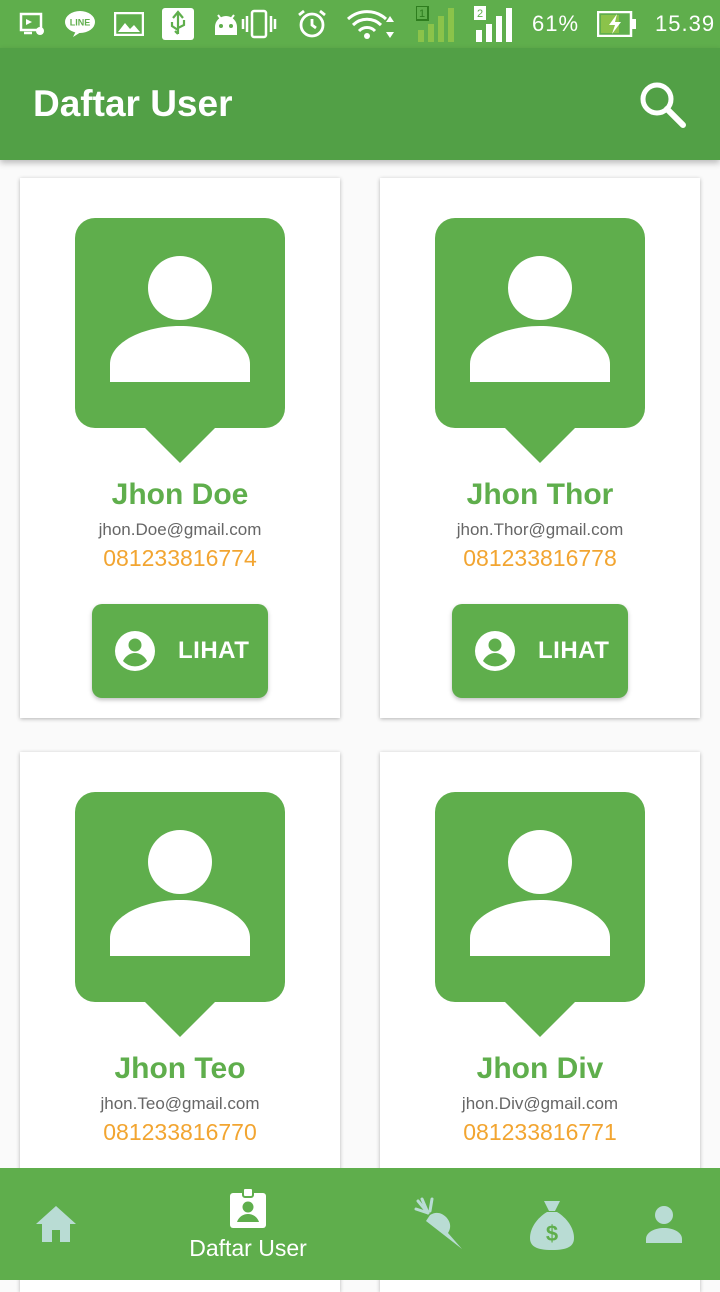 The height and width of the screenshot is (1292, 720). I want to click on line-app-icon: LINE, so click(80, 24).